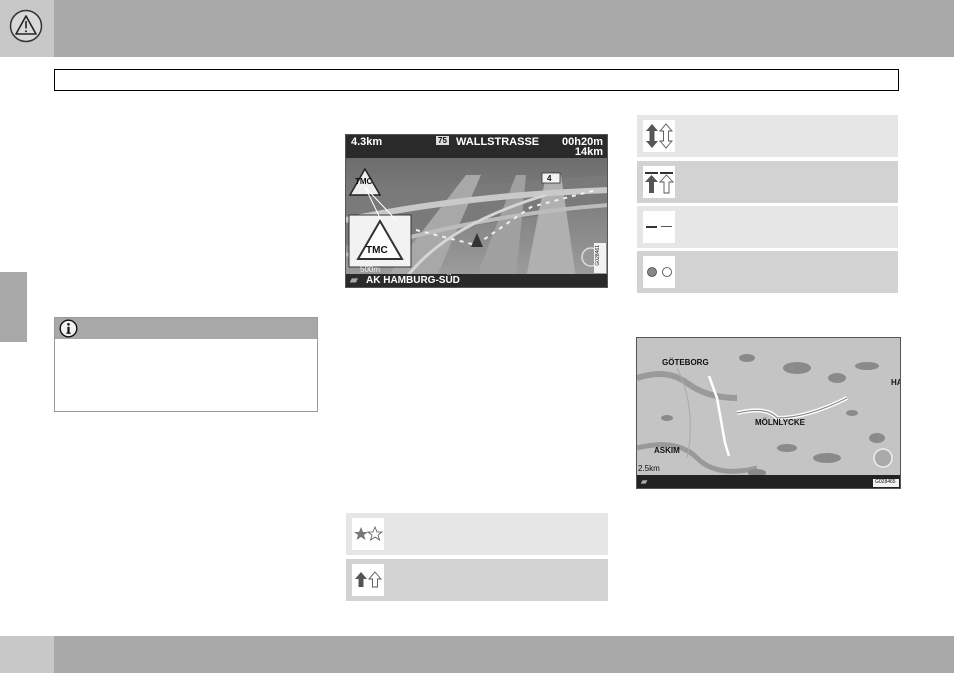  I want to click on city-label-goteborg: GÖTEBORG, so click(685, 362).